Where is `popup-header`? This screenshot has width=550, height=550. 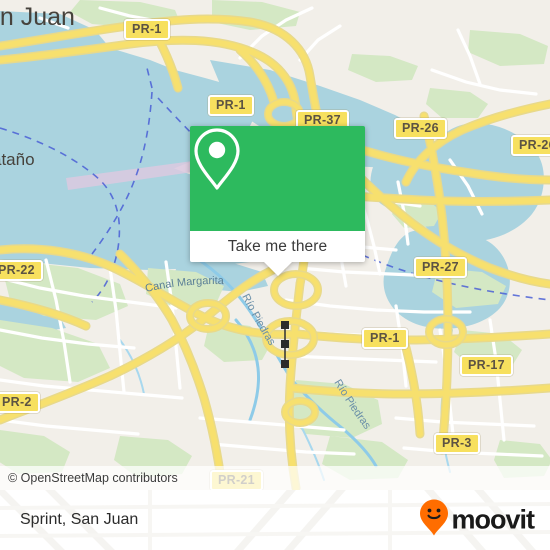 popup-header is located at coordinates (277, 178).